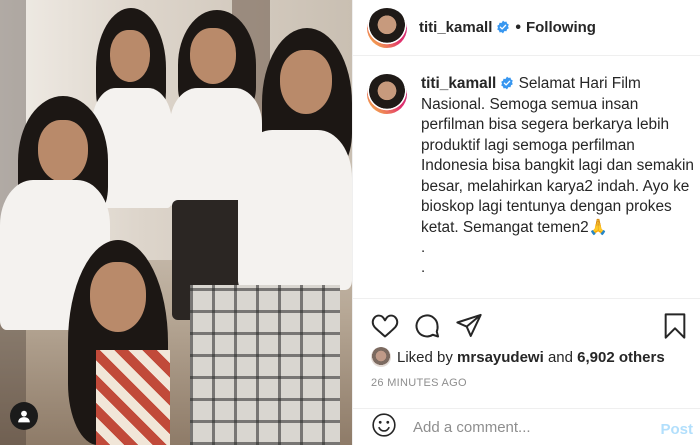 Image resolution: width=700 pixels, height=445 pixels. I want to click on emoji-button, so click(384, 427).